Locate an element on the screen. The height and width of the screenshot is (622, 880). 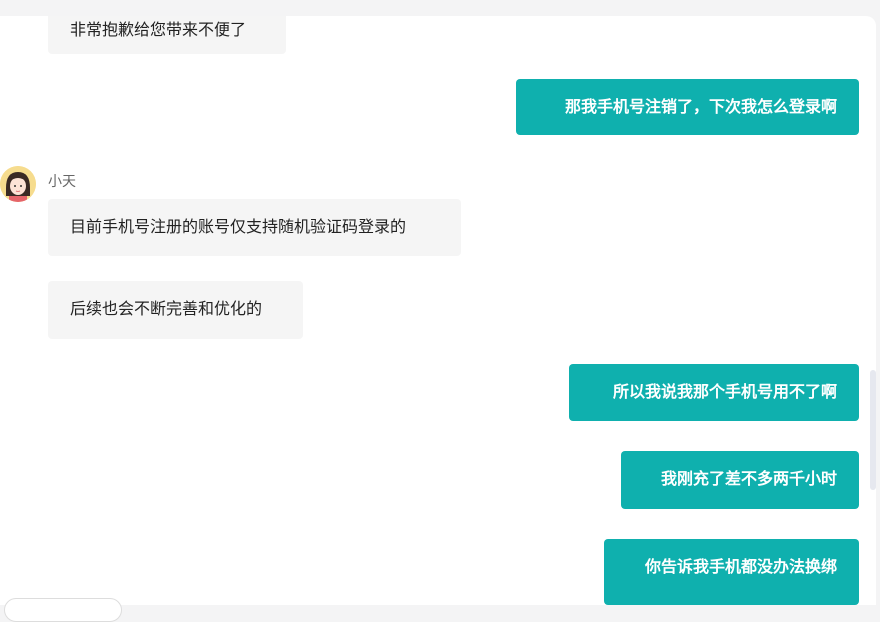
agent-avatar is located at coordinates (18, 184).